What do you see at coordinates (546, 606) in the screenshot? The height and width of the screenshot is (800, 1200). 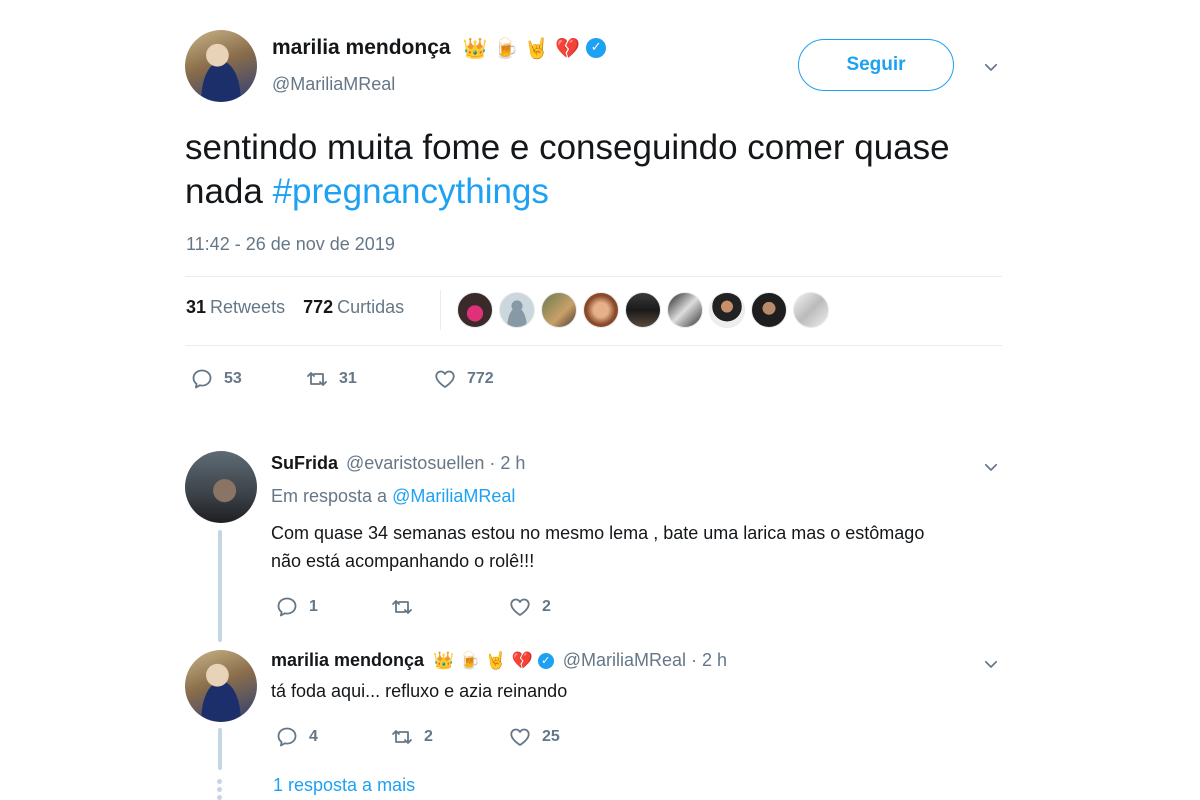 I see `like-count: 2` at bounding box center [546, 606].